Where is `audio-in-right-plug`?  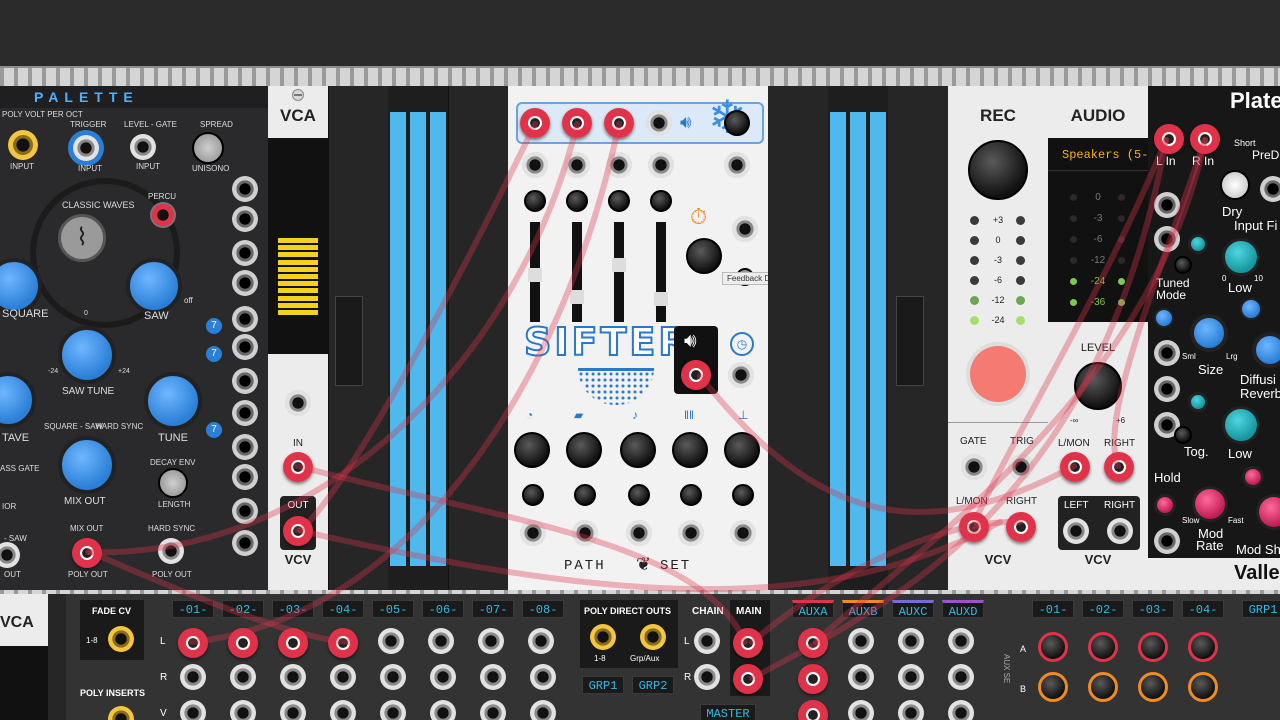
audio-in-right-plug is located at coordinates (1119, 467).